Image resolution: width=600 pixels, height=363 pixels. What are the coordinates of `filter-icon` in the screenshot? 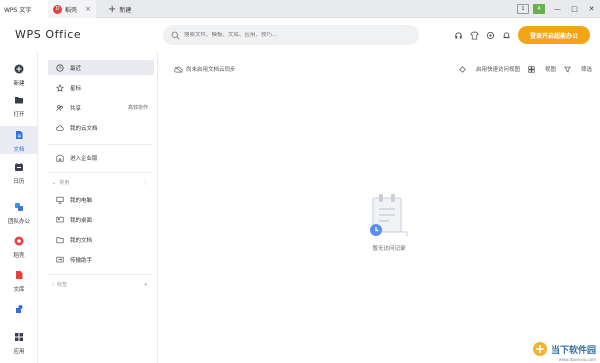 It's located at (567, 69).